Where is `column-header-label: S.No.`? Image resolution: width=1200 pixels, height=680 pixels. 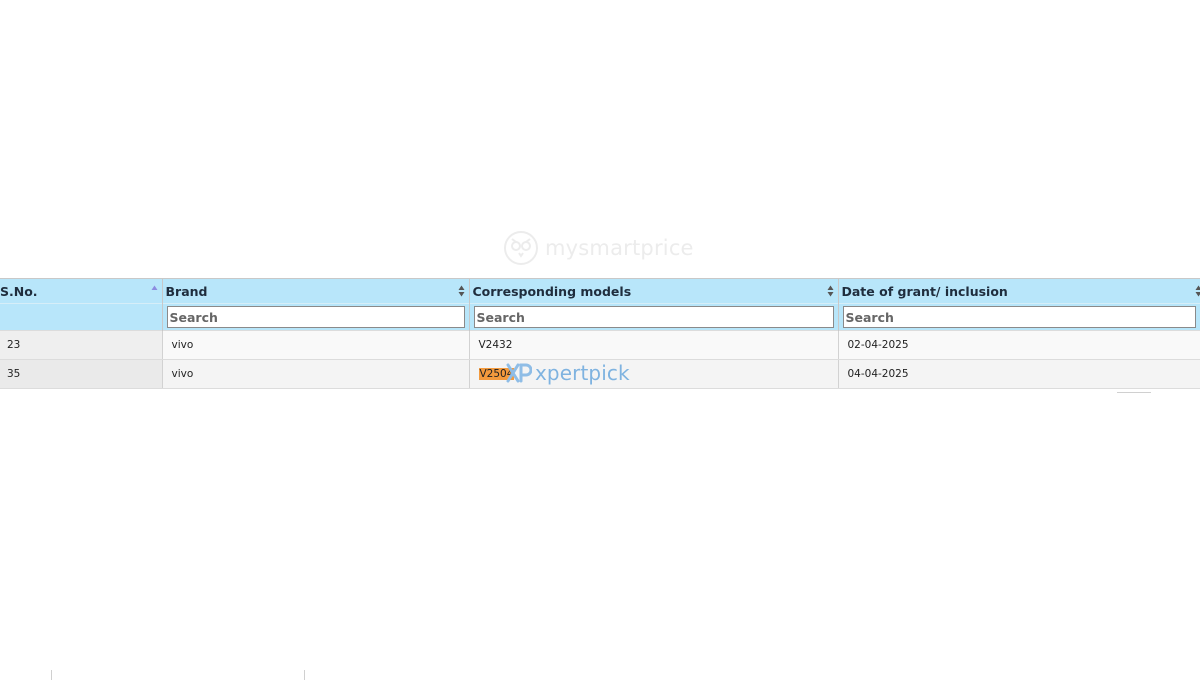
column-header-label: S.No. is located at coordinates (19, 291).